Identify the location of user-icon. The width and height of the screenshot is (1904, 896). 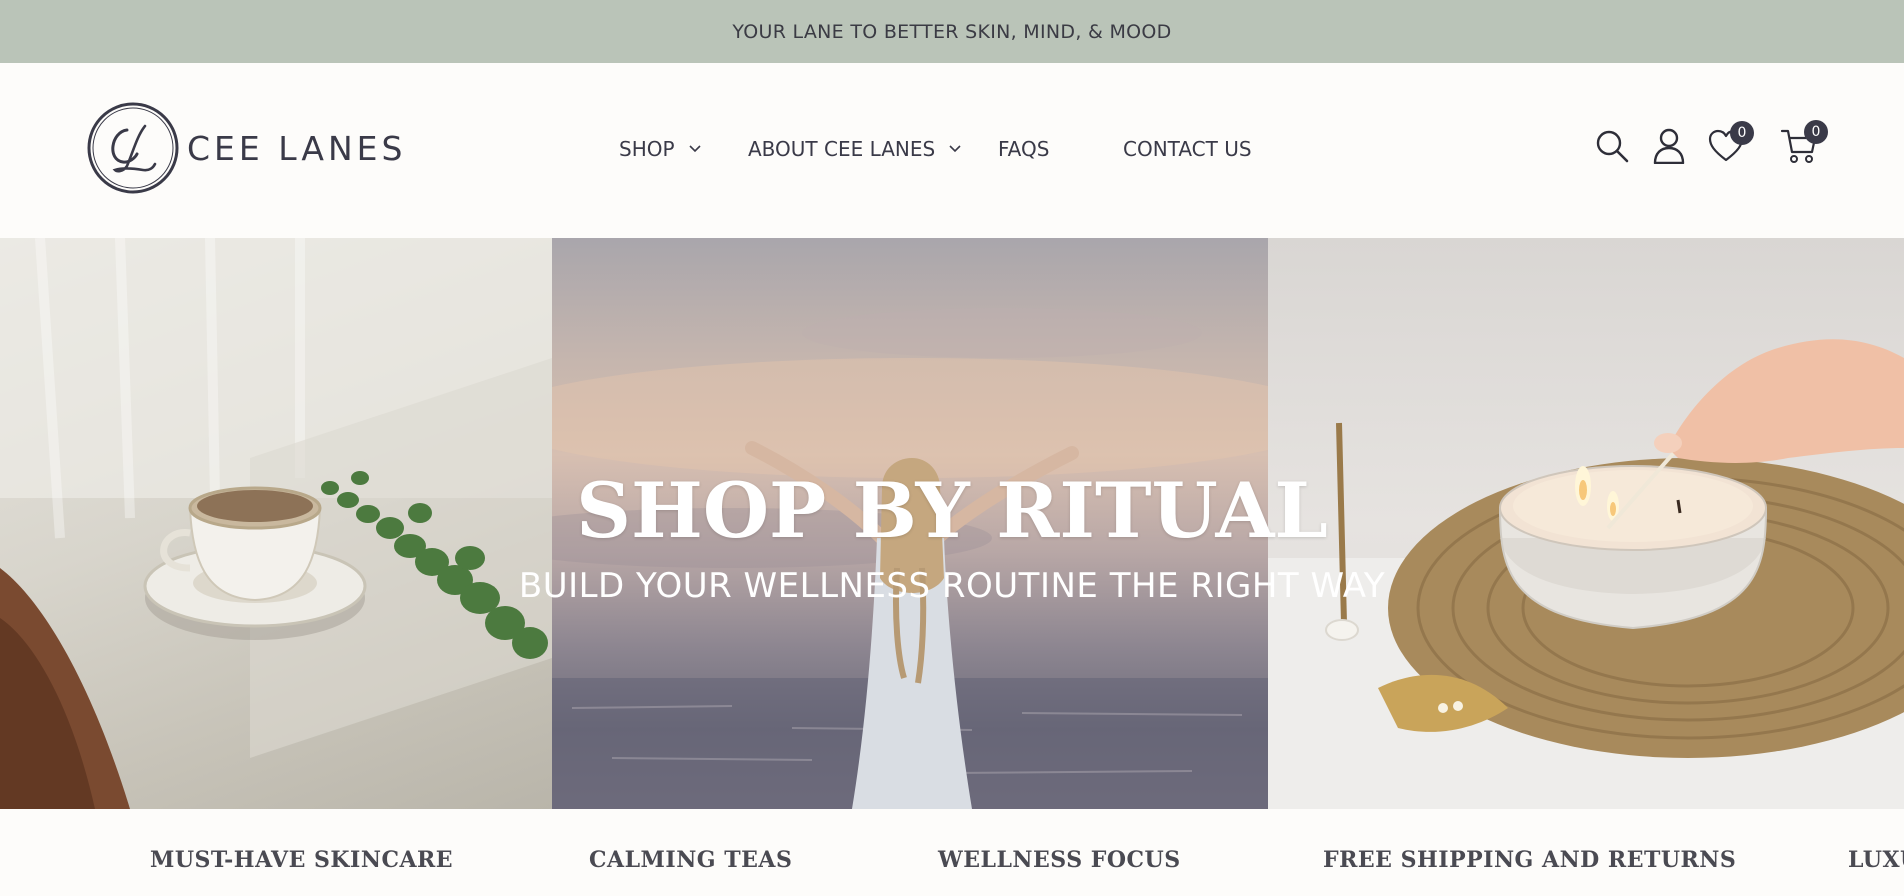
(1669, 146).